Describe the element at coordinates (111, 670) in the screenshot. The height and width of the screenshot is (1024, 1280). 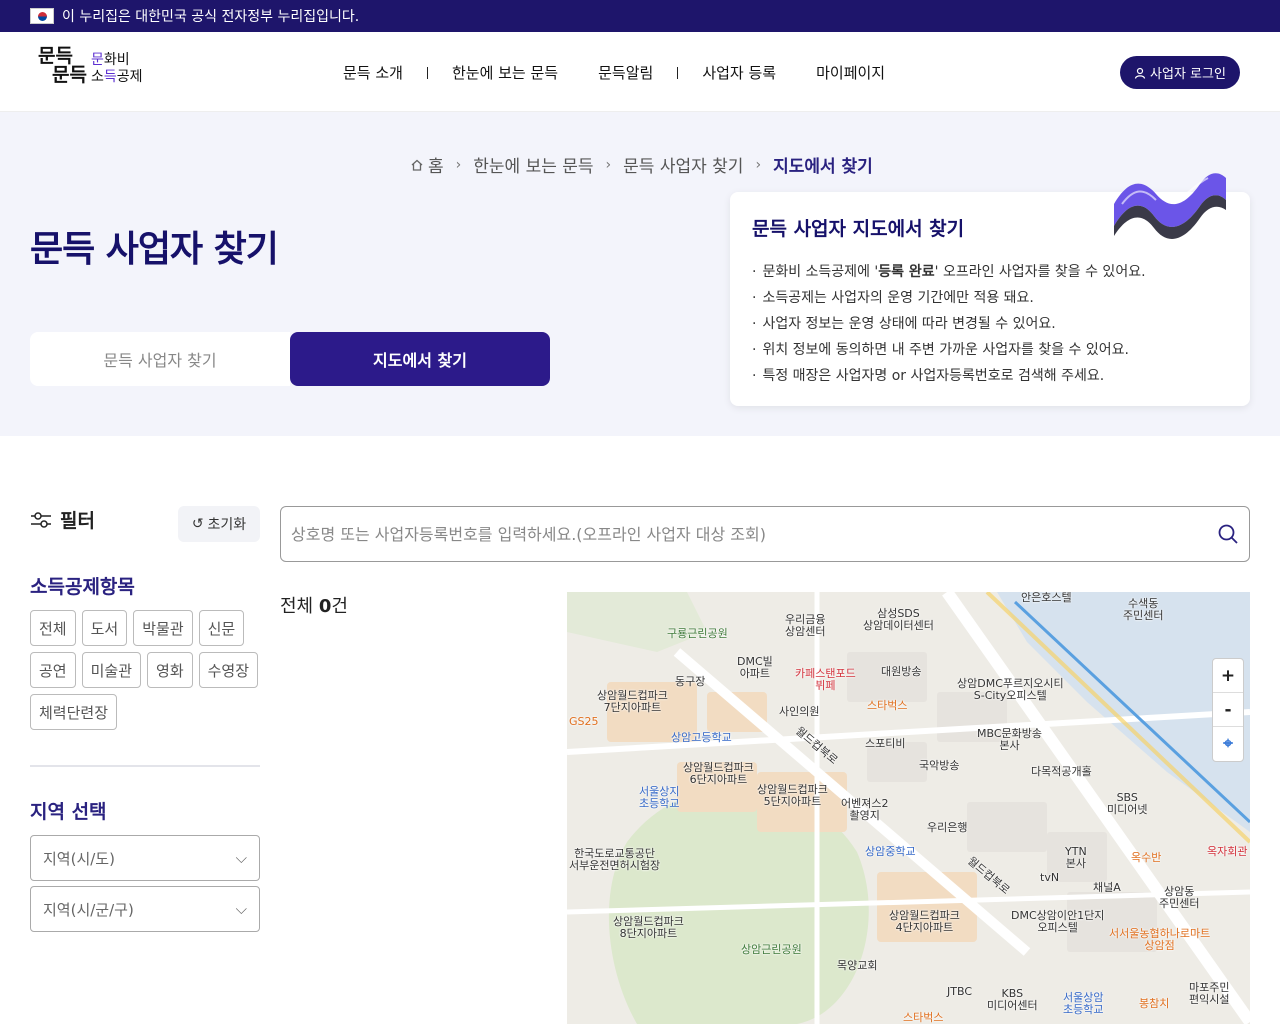
I see `chip-art-gallery: 미술관` at that location.